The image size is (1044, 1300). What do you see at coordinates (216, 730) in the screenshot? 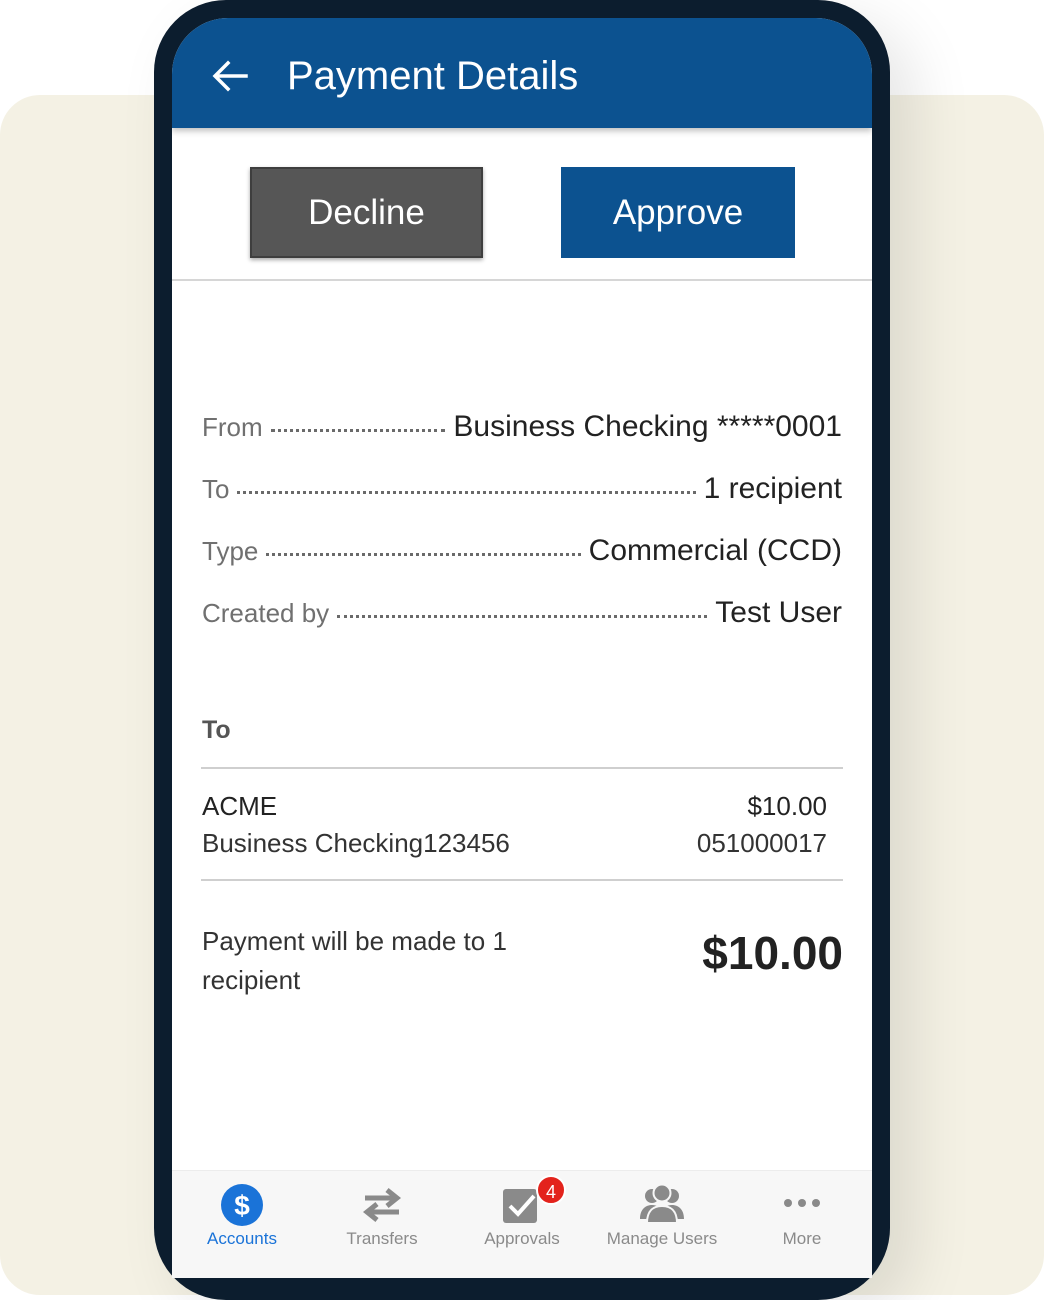
I see `recipients-section-title: To` at bounding box center [216, 730].